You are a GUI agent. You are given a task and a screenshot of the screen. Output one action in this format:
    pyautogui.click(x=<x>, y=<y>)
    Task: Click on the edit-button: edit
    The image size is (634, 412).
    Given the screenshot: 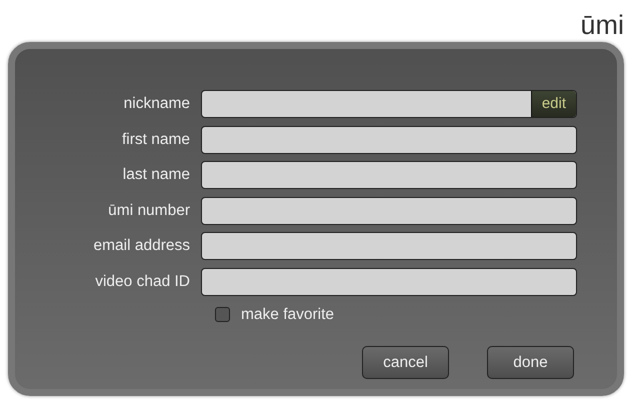 What is the action you would take?
    pyautogui.click(x=553, y=104)
    